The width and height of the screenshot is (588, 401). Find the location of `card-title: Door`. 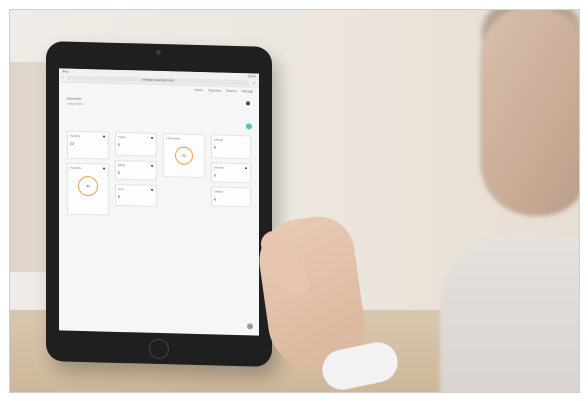

card-title: Door is located at coordinates (121, 189).